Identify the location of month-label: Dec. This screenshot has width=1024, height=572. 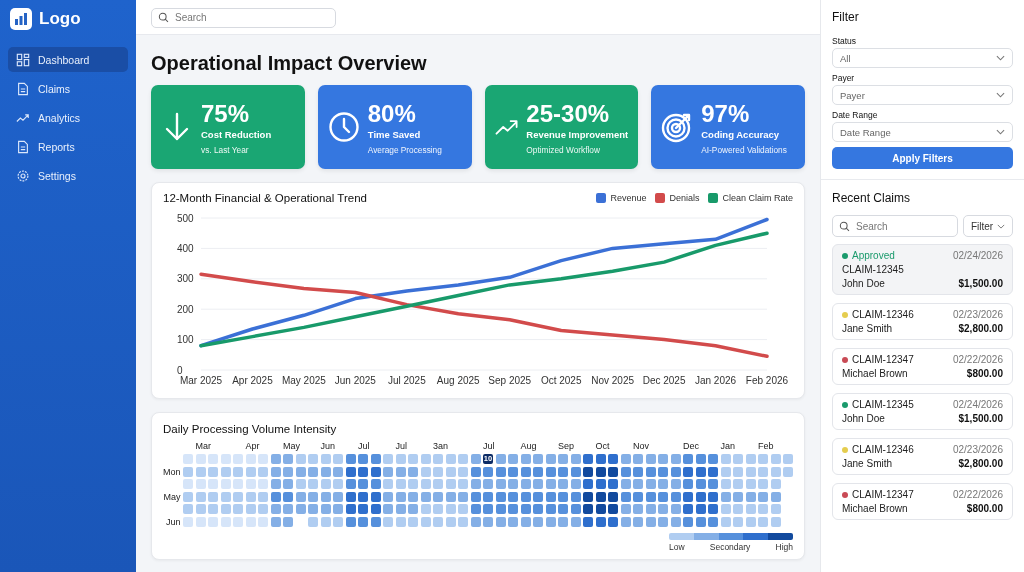
(691, 447).